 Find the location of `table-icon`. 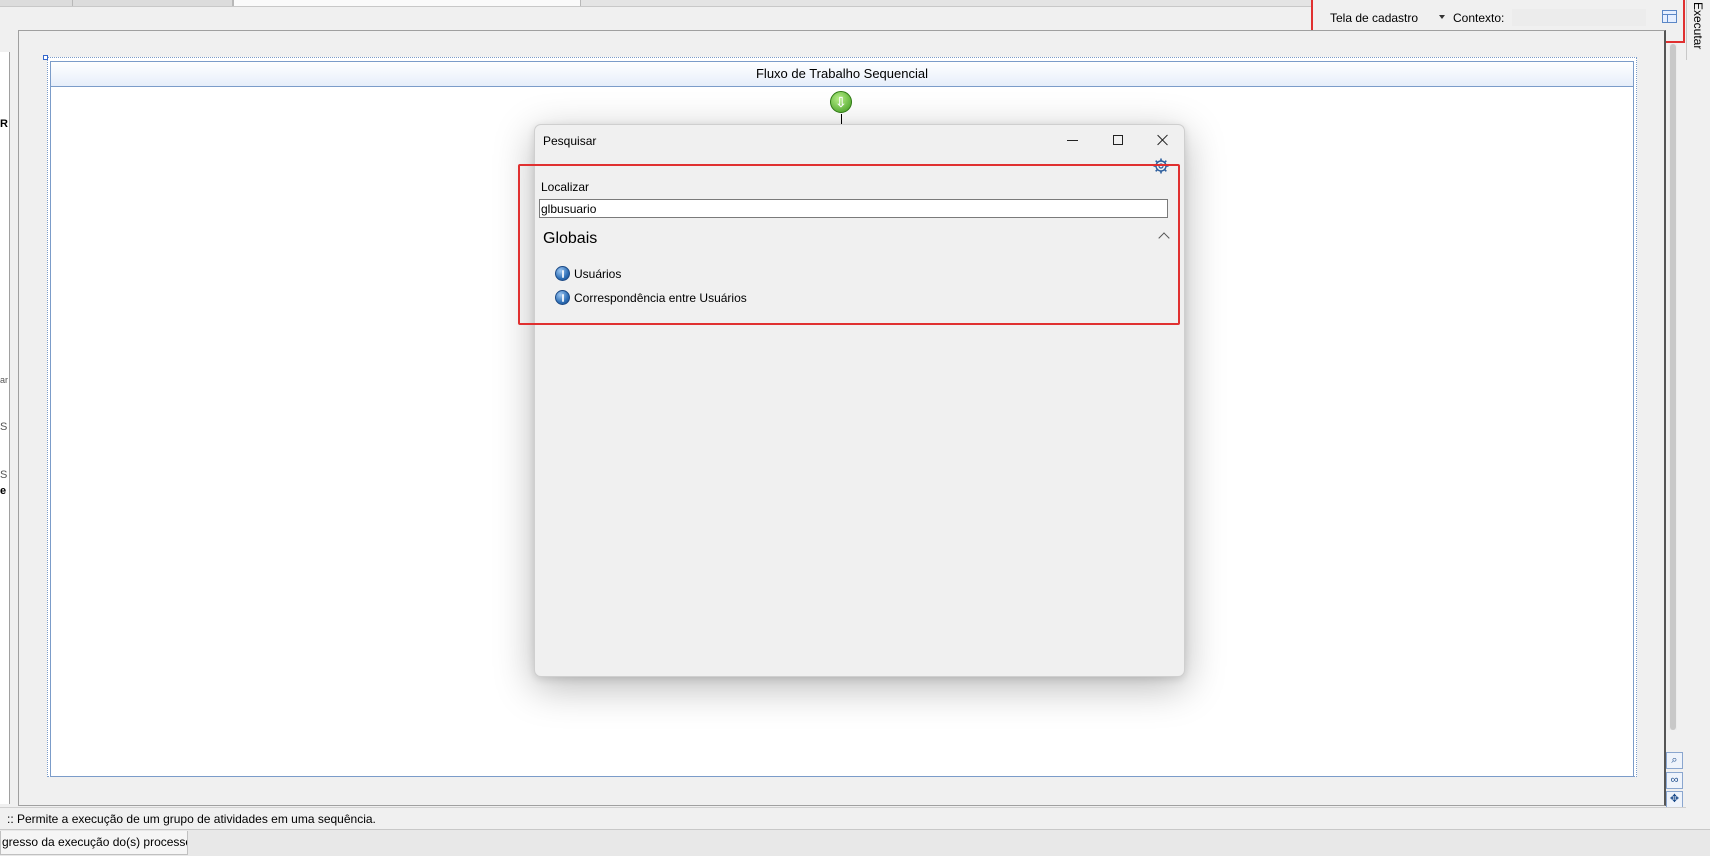

table-icon is located at coordinates (1669, 16).